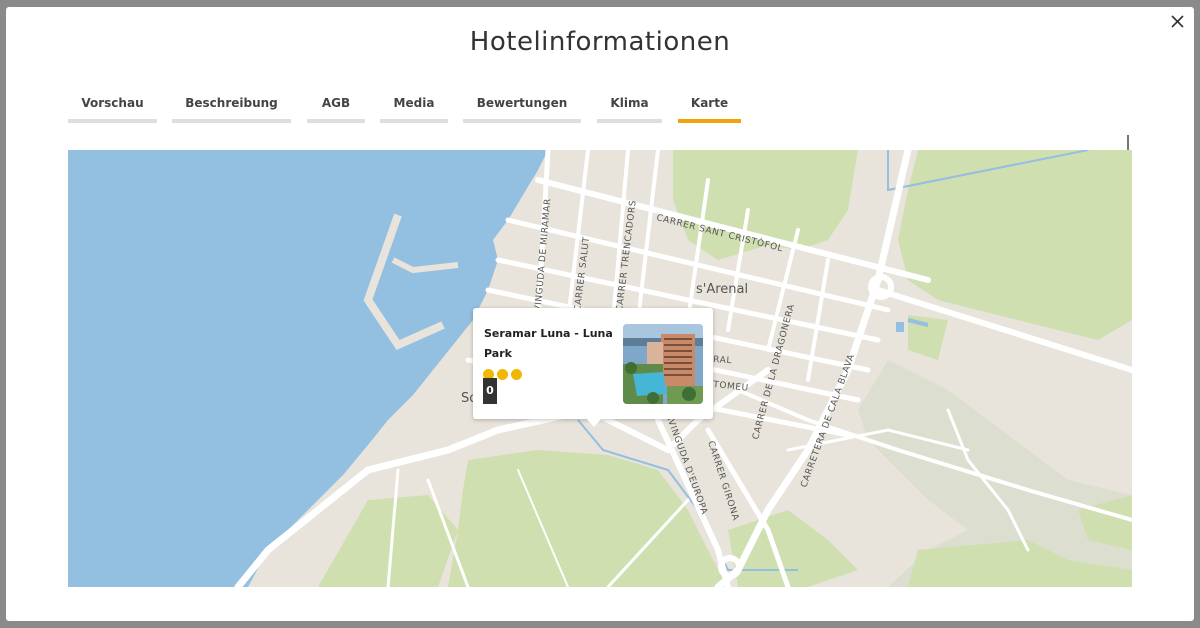 The height and width of the screenshot is (628, 1200). Describe the element at coordinates (709, 108) in the screenshot. I see `tab-karte: Karte` at that location.